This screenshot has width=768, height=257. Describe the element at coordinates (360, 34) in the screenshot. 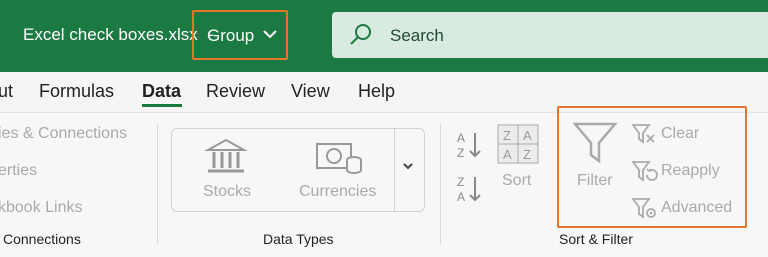

I see `search-icon` at that location.